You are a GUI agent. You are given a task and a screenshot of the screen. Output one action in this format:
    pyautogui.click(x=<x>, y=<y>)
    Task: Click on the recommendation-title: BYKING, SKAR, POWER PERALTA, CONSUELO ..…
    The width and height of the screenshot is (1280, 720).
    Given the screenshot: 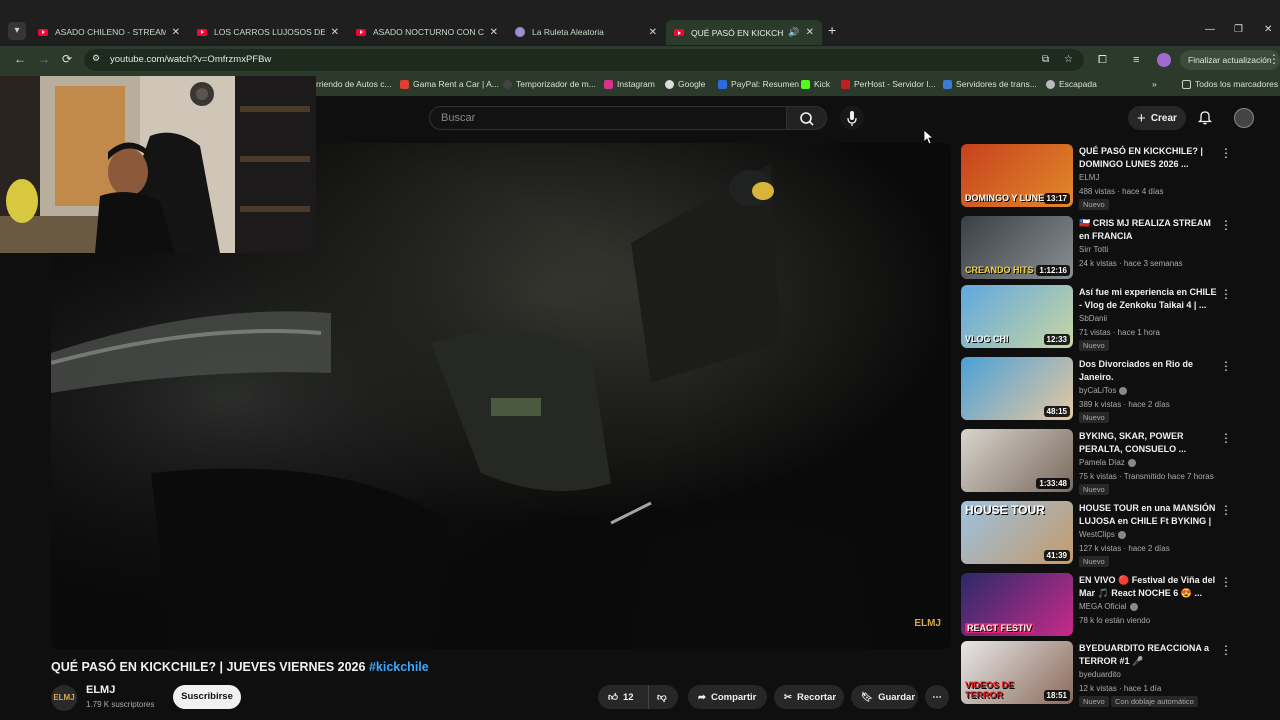 What is the action you would take?
    pyautogui.click(x=1149, y=443)
    